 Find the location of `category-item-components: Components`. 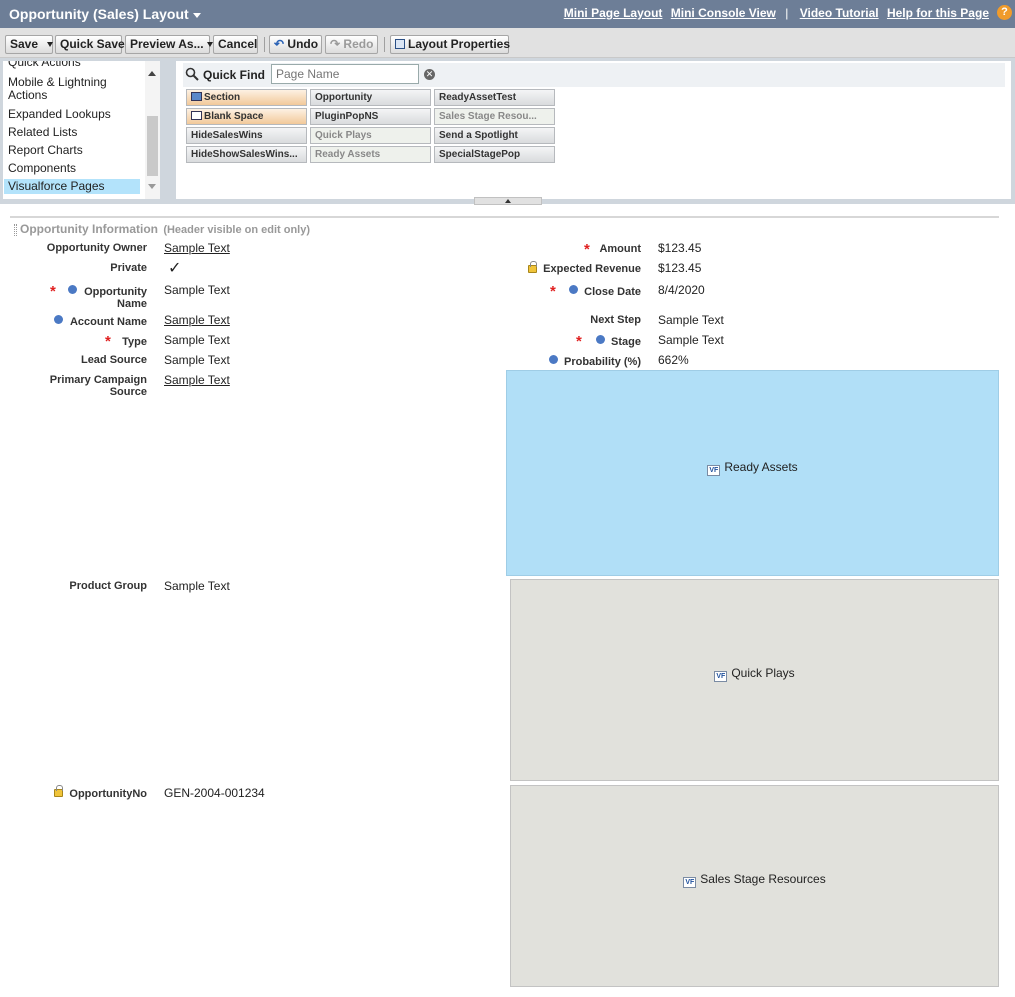

category-item-components: Components is located at coordinates (42, 168).